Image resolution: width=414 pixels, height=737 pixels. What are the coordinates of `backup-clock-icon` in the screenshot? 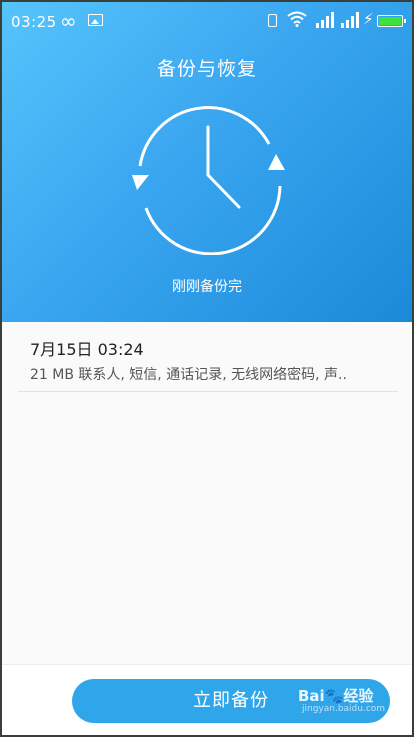 It's located at (208, 180).